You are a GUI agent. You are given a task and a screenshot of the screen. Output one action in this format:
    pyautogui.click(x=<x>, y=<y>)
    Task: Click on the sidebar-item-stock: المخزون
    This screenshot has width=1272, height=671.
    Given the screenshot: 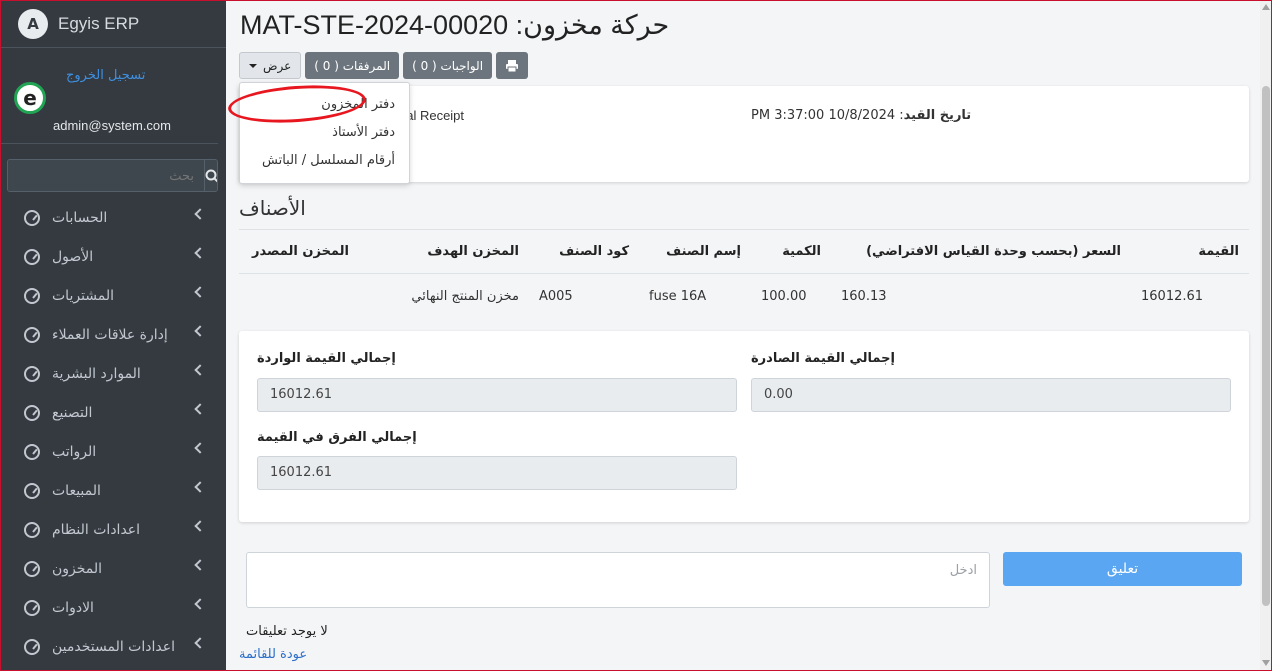 What is the action you would take?
    pyautogui.click(x=113, y=568)
    